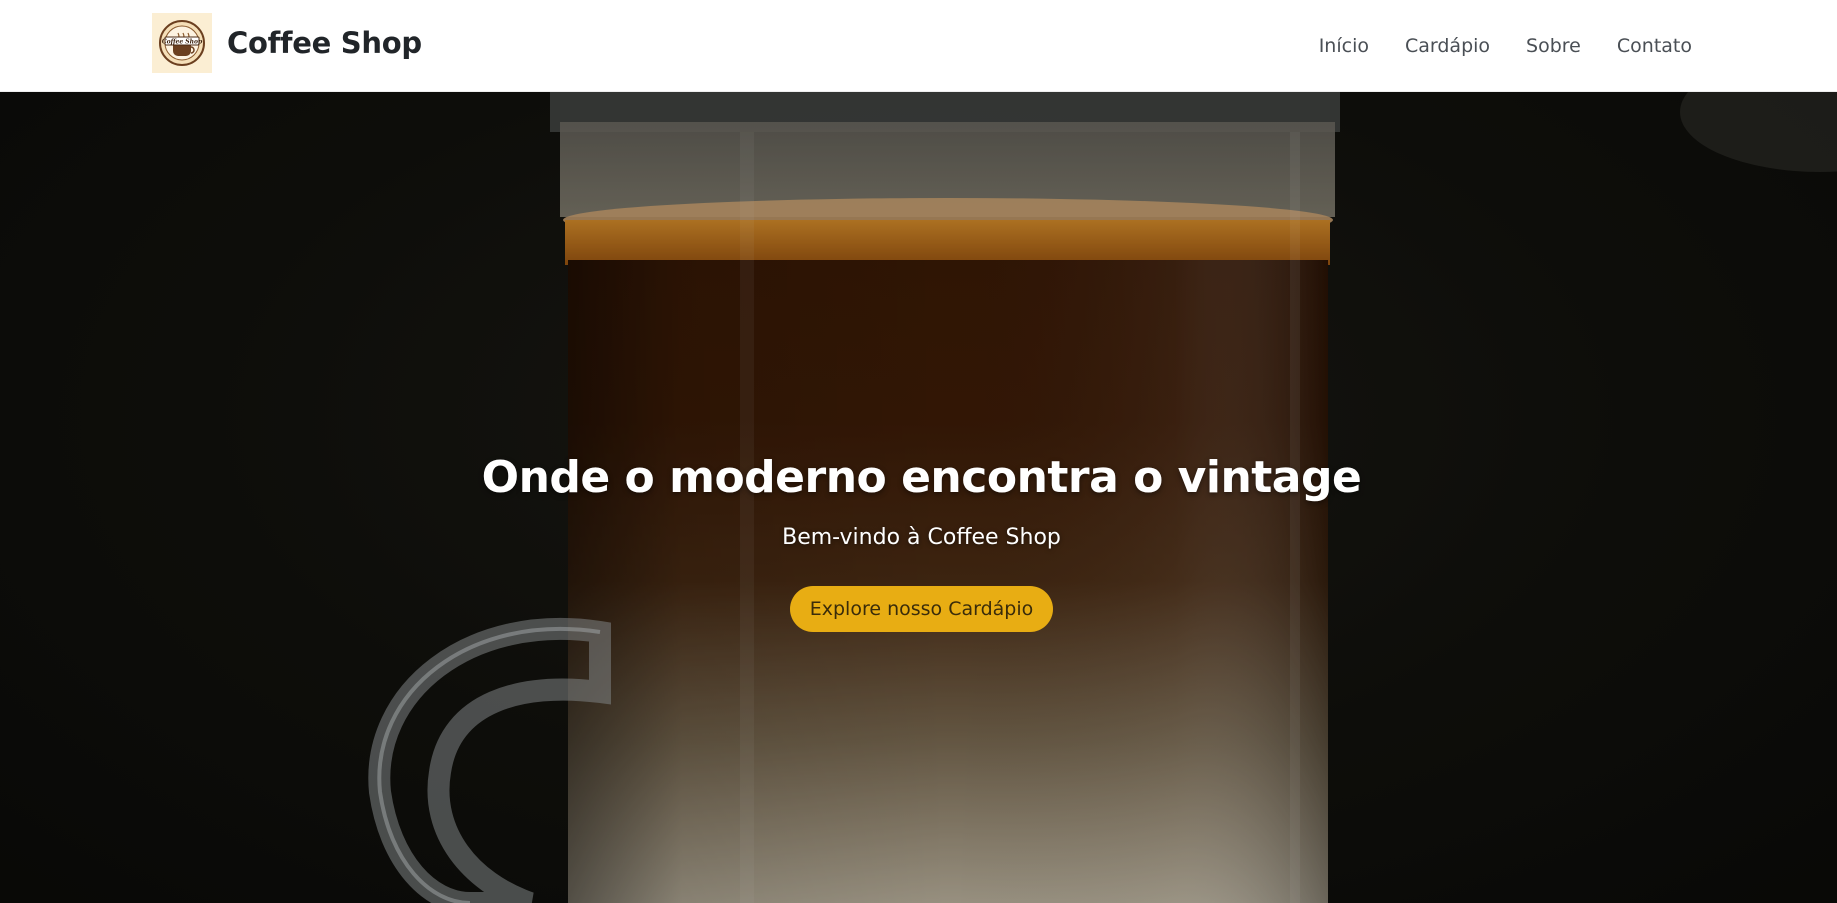 This screenshot has width=1837, height=903. I want to click on nav-item-sobre: Sobre, so click(1553, 46).